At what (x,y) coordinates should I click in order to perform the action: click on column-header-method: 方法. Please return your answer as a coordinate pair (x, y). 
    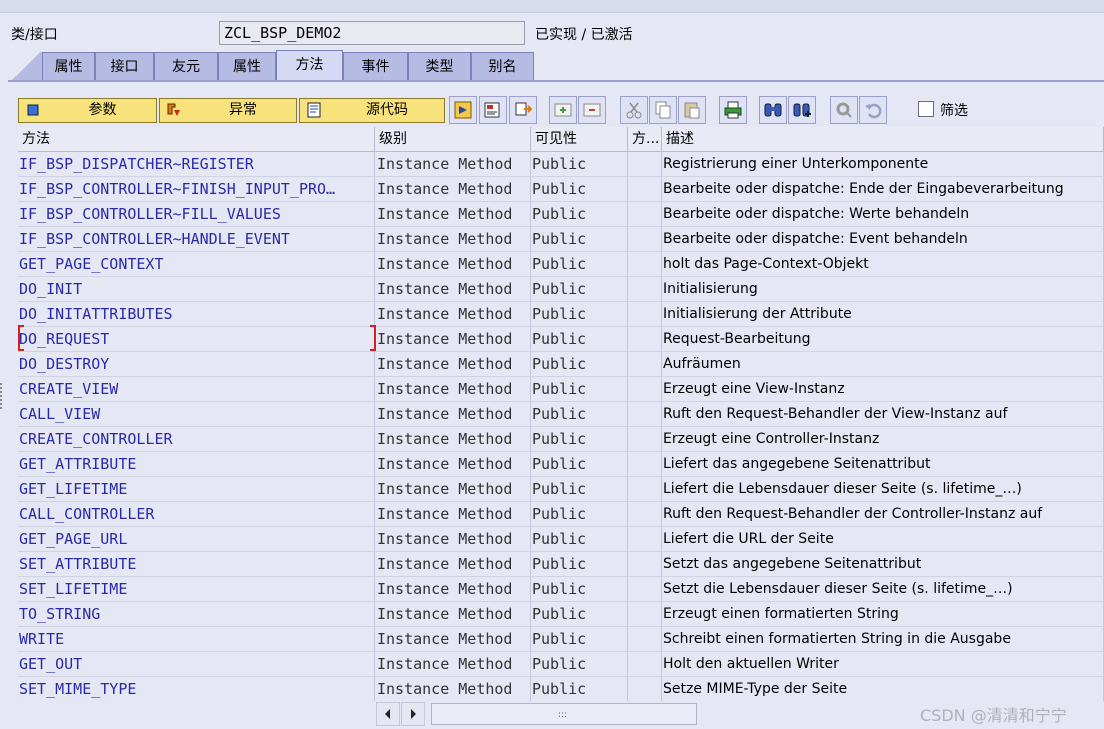
    Looking at the image, I should click on (196, 139).